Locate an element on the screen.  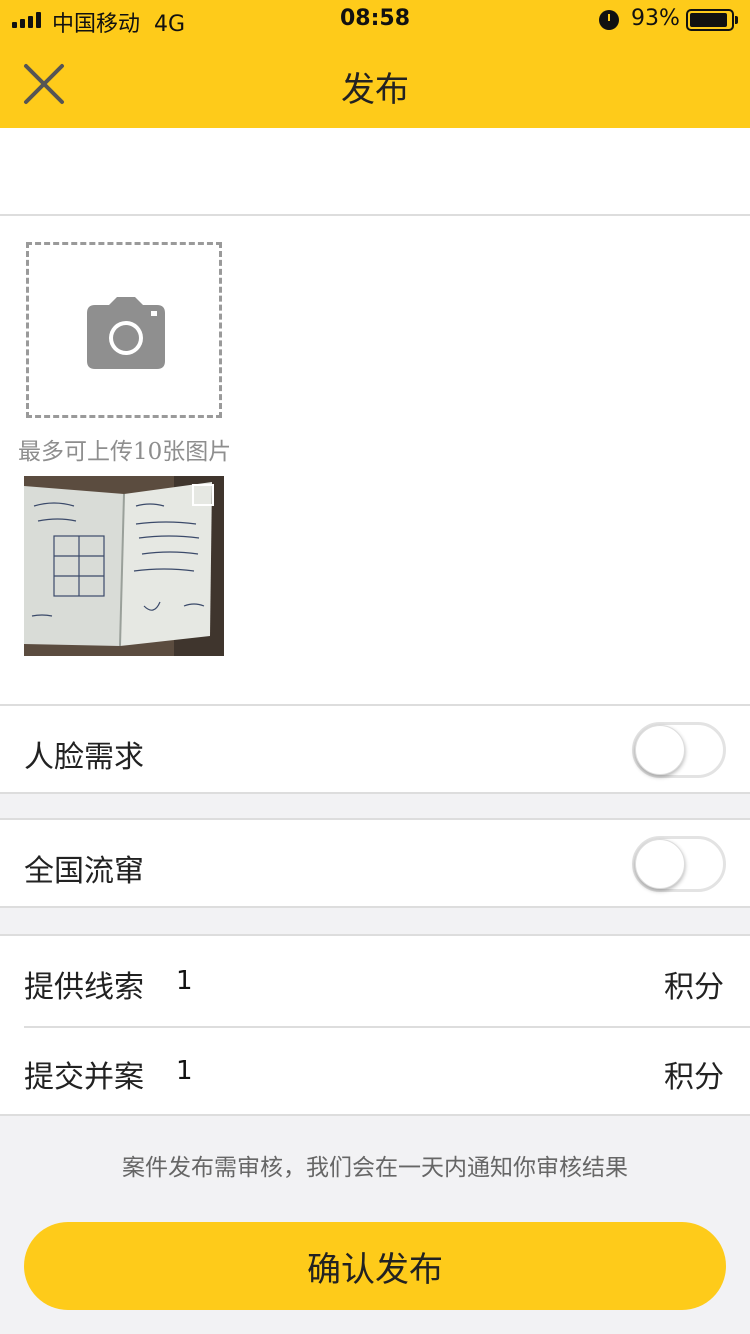
toggle-label: 全国流窜 is located at coordinates (84, 871).